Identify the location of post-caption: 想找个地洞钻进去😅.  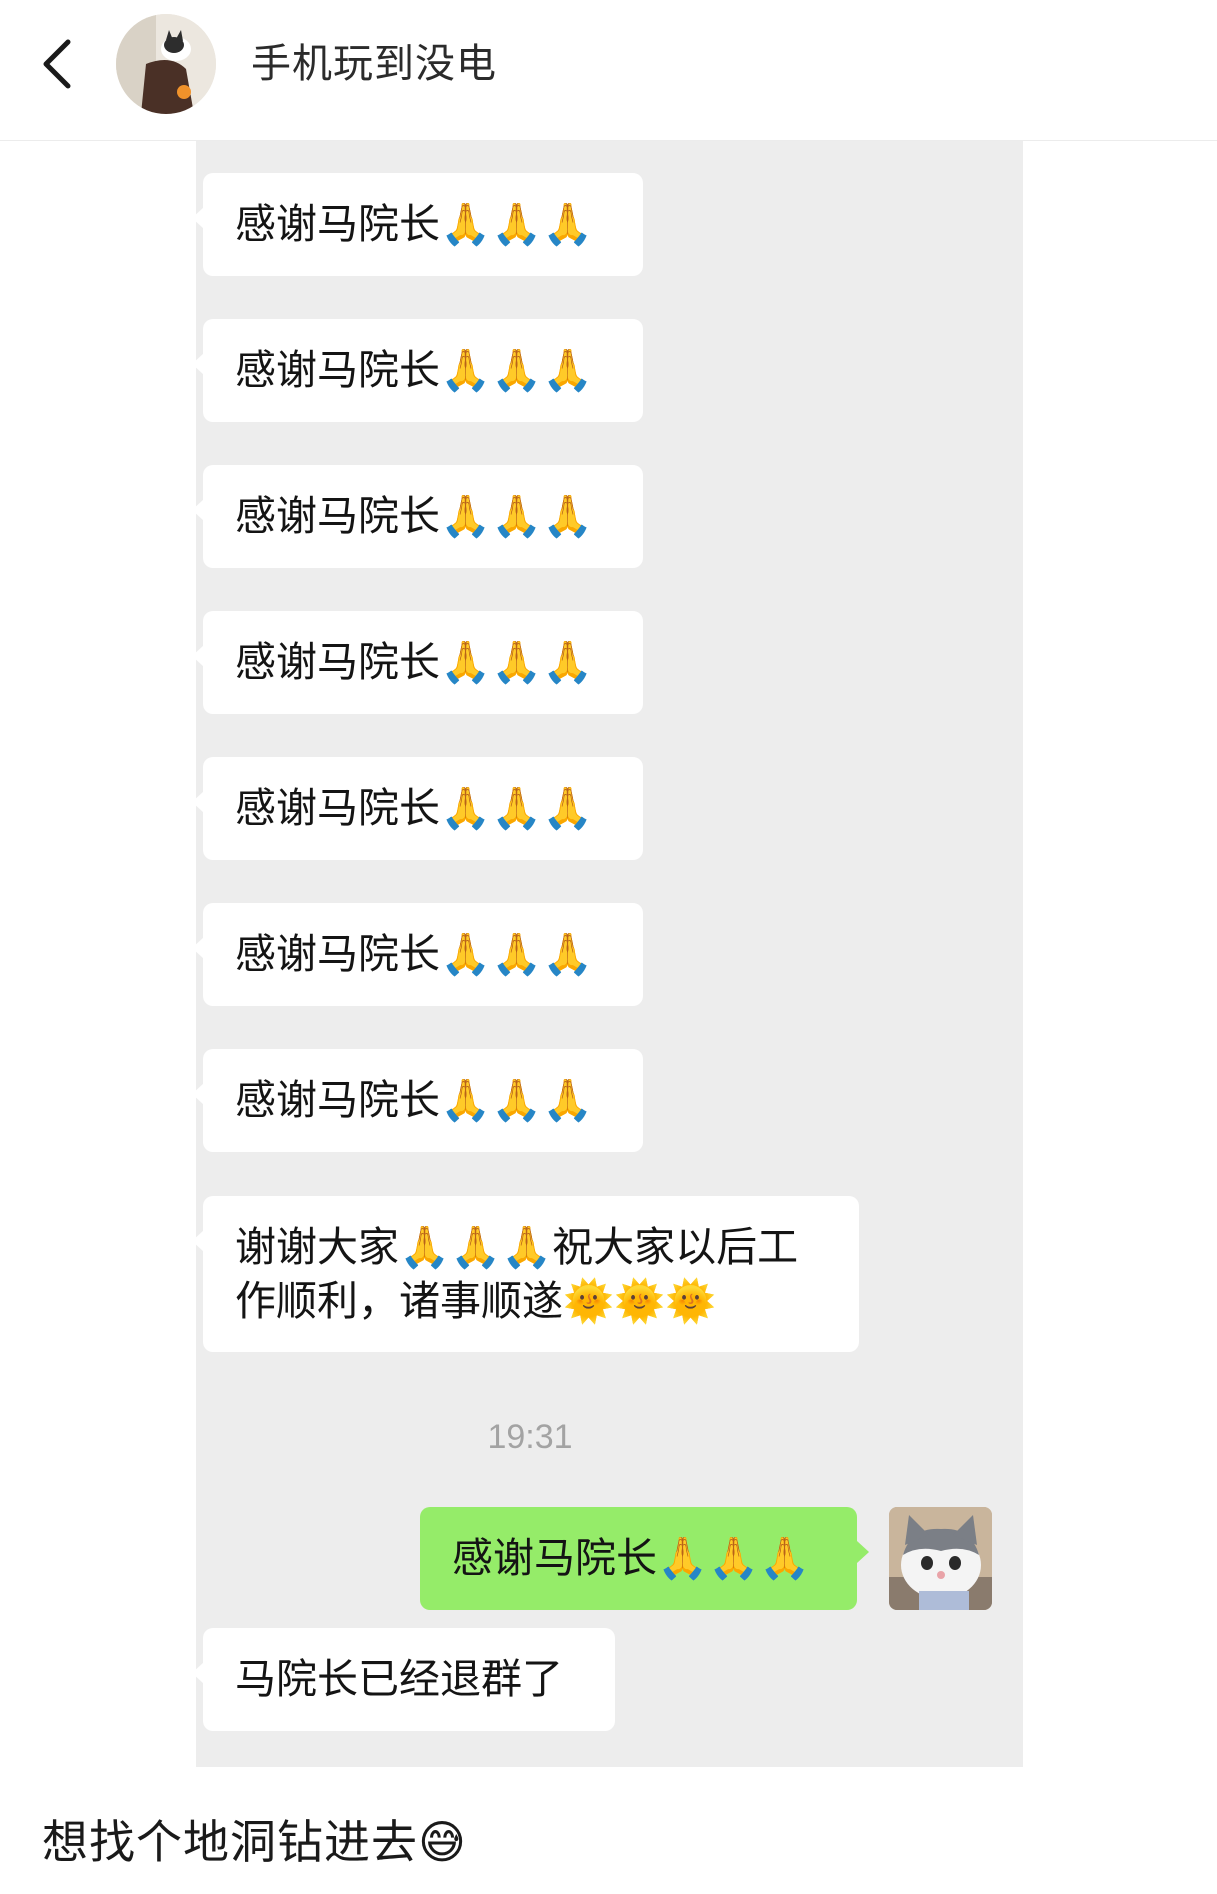
(254, 1842).